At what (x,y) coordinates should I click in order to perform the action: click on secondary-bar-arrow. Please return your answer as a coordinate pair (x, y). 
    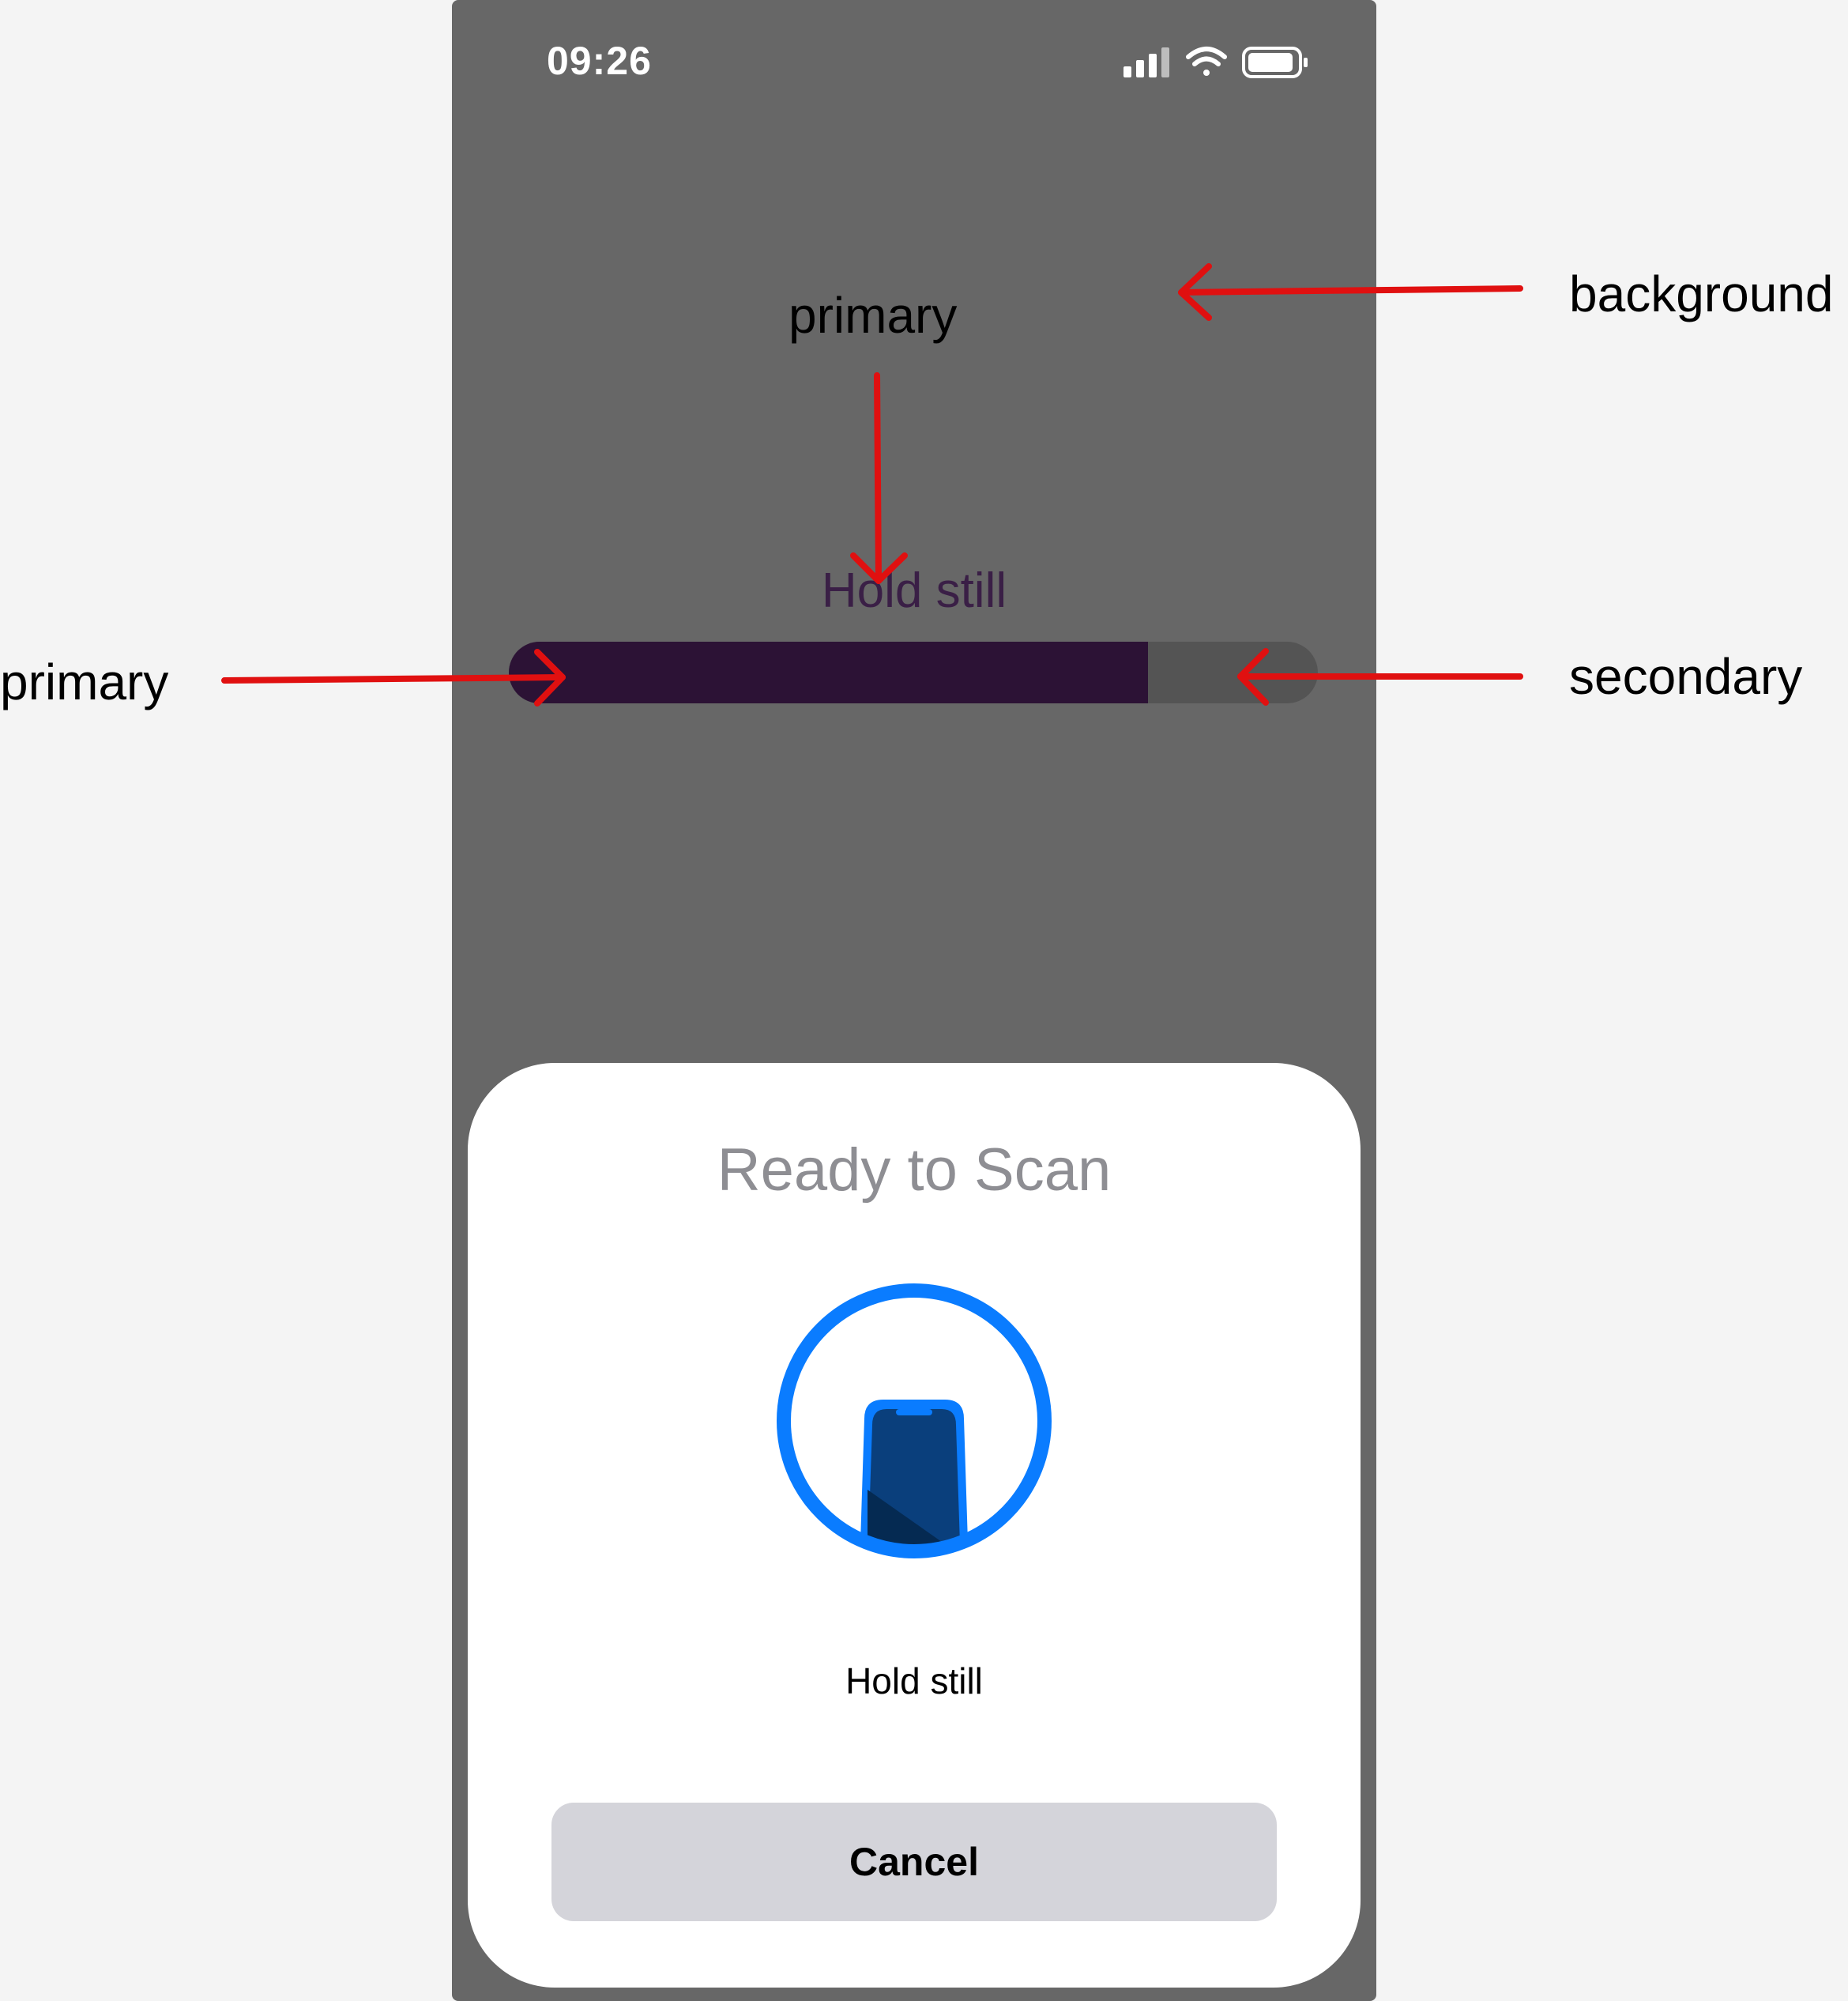
    Looking at the image, I should click on (1380, 677).